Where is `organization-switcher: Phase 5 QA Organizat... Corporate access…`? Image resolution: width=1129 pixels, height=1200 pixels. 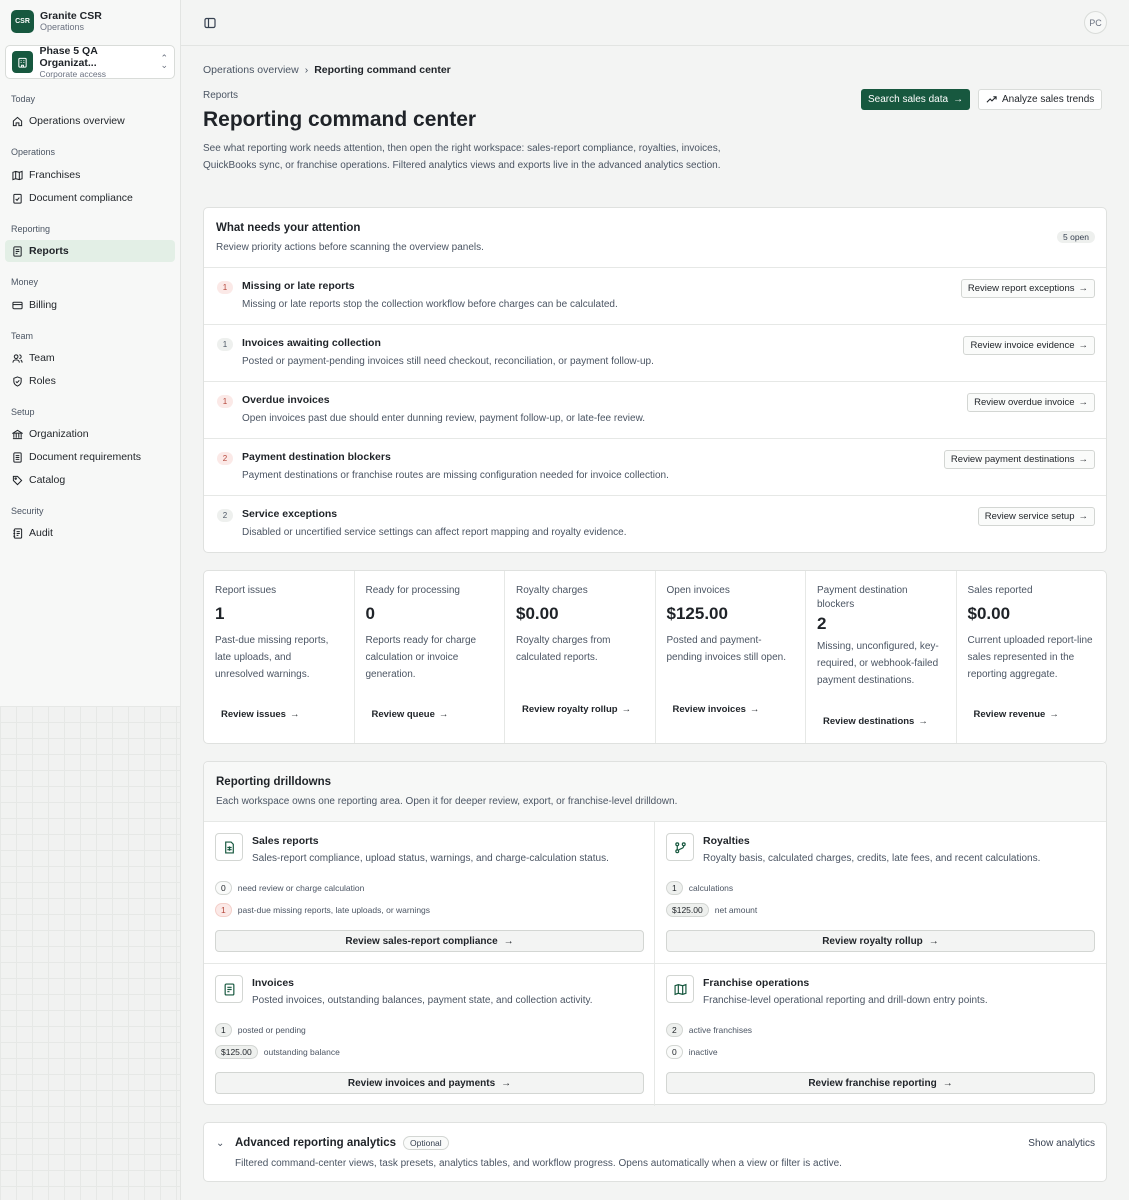
organization-switcher: Phase 5 QA Organizat... Corporate access… is located at coordinates (90, 62).